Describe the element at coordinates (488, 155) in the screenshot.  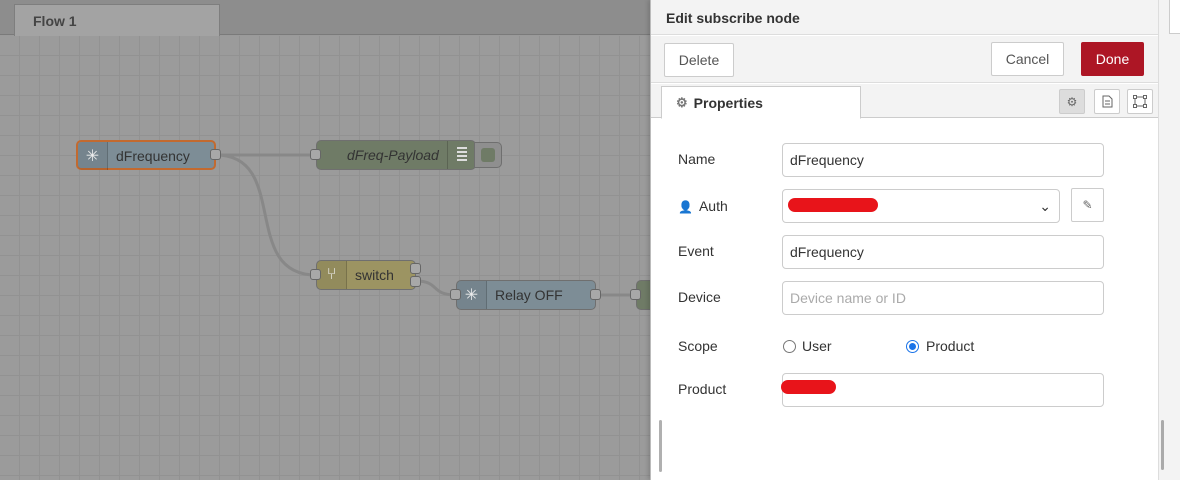
I see `debug-toggle-button` at that location.